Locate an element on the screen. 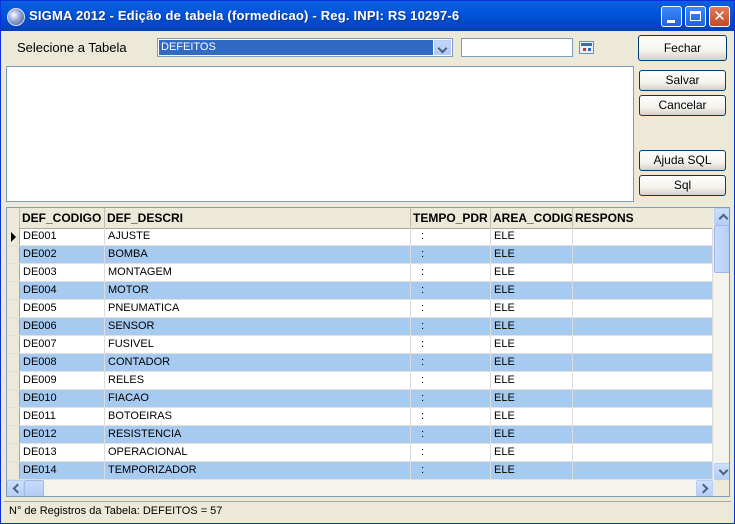 The width and height of the screenshot is (735, 524). cell-def-codigo: DE008 is located at coordinates (62, 362).